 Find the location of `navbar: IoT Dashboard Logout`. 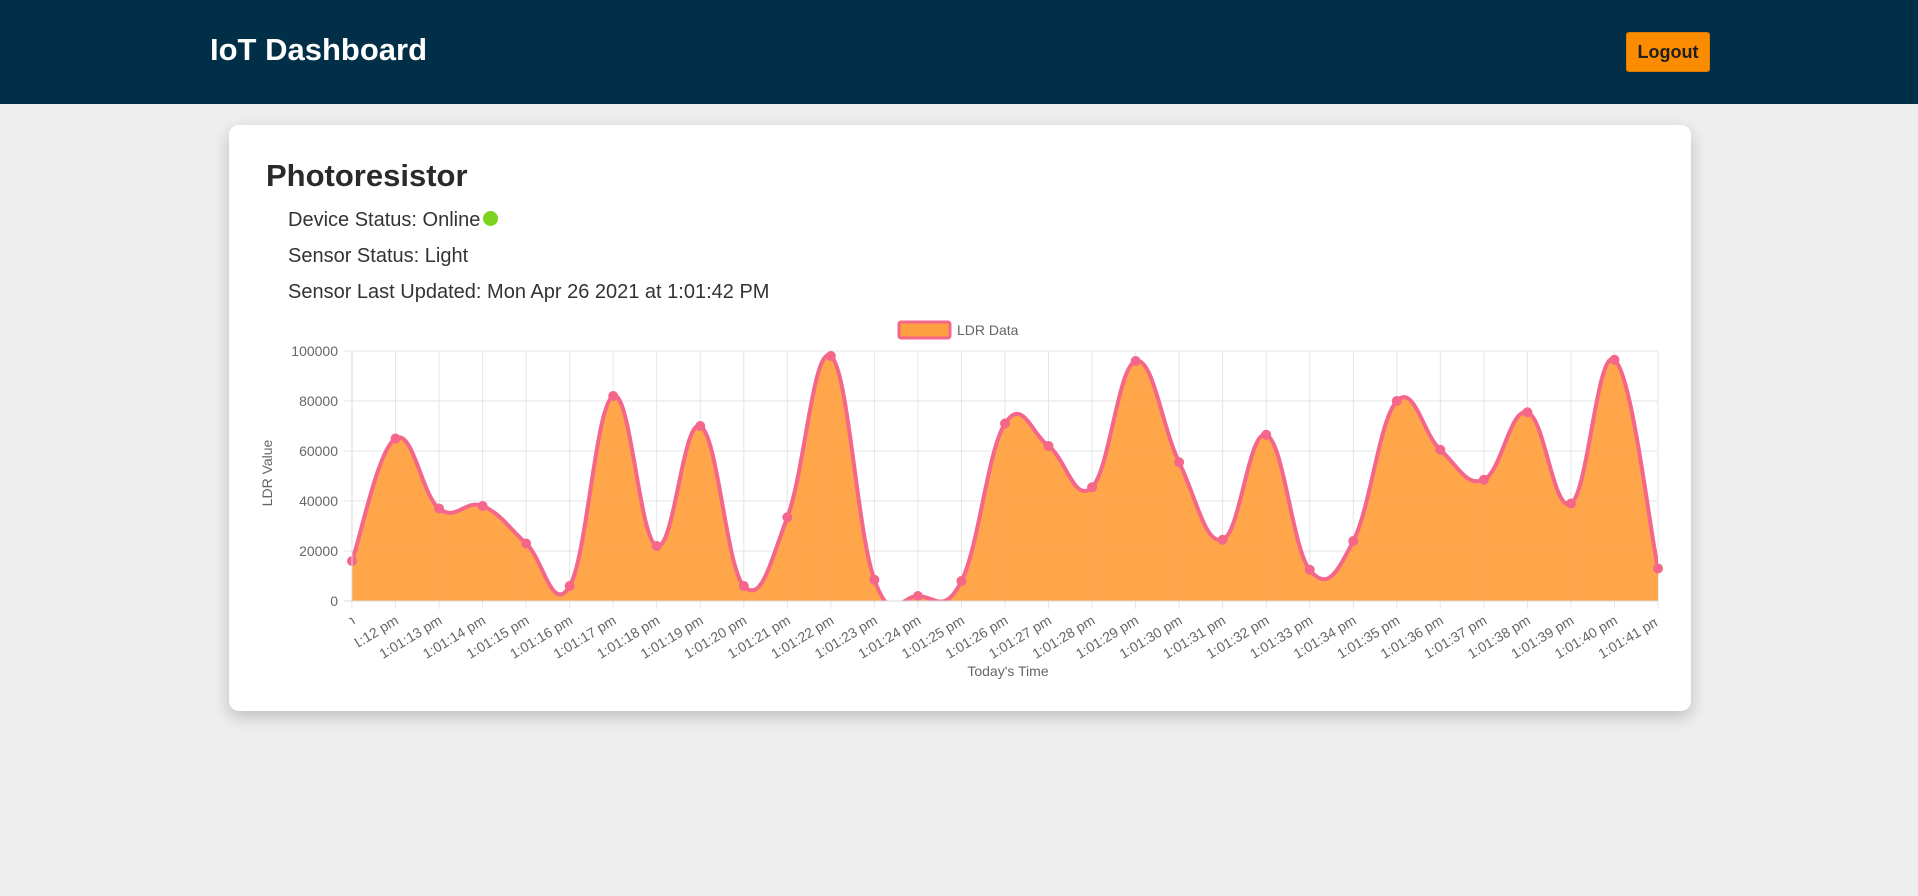

navbar: IoT Dashboard Logout is located at coordinates (959, 52).